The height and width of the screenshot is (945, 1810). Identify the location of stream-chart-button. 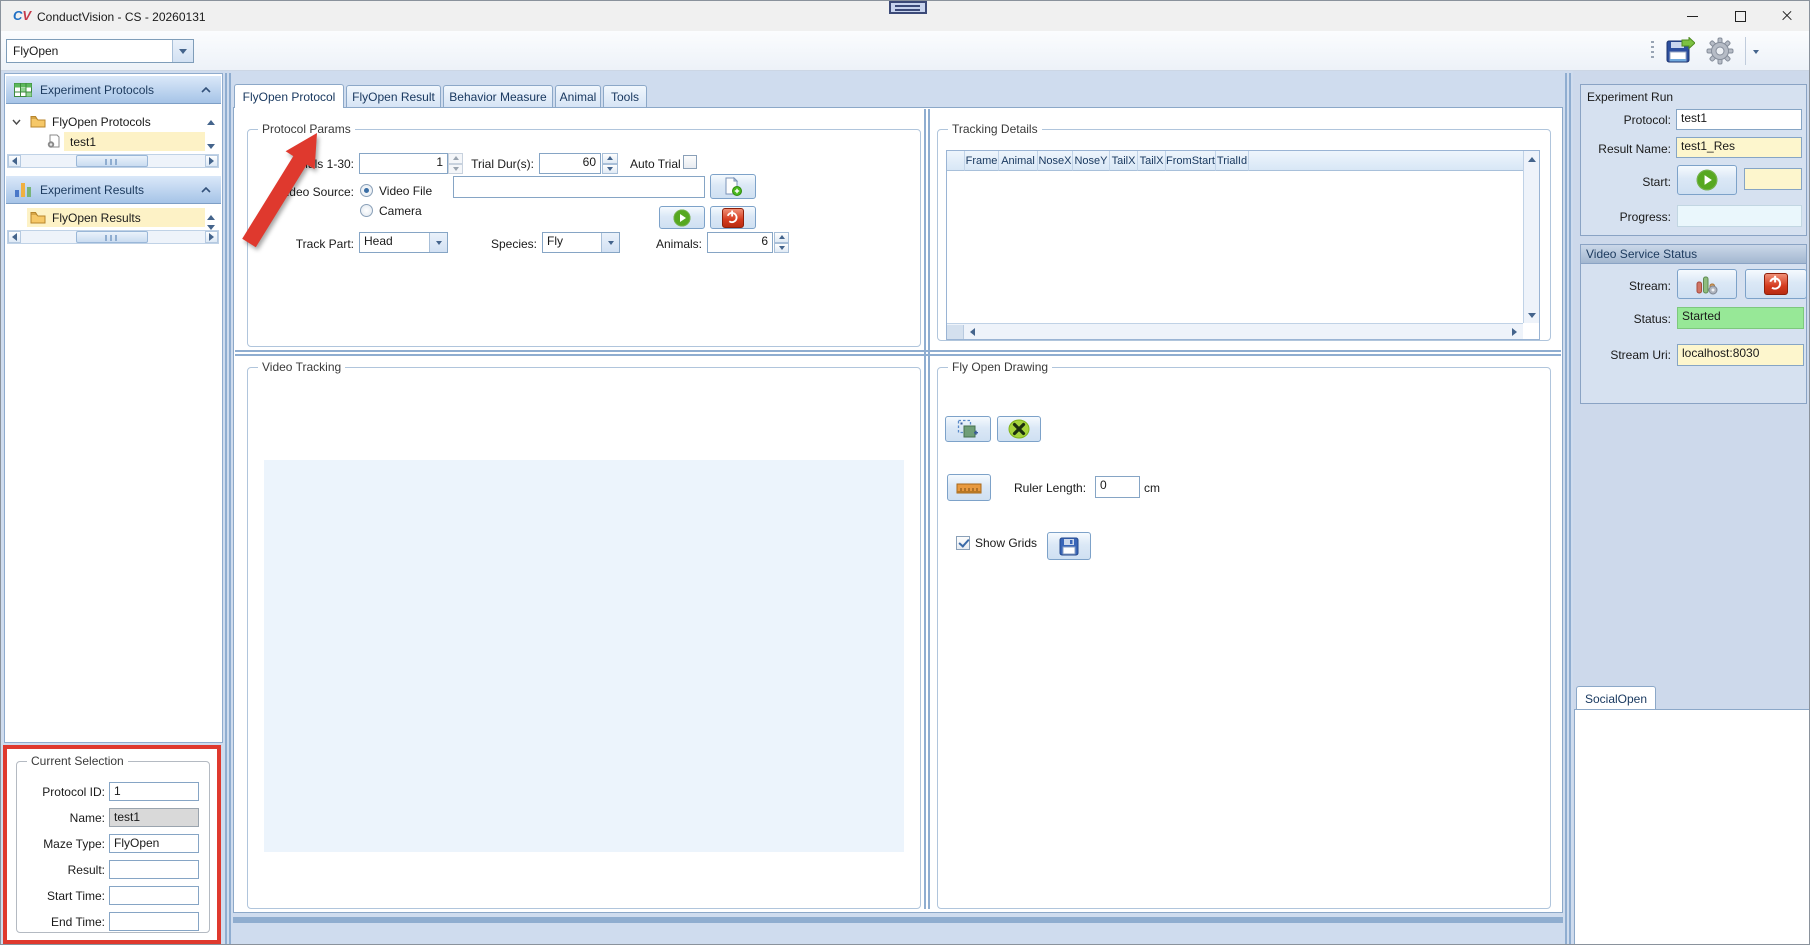
(1707, 284).